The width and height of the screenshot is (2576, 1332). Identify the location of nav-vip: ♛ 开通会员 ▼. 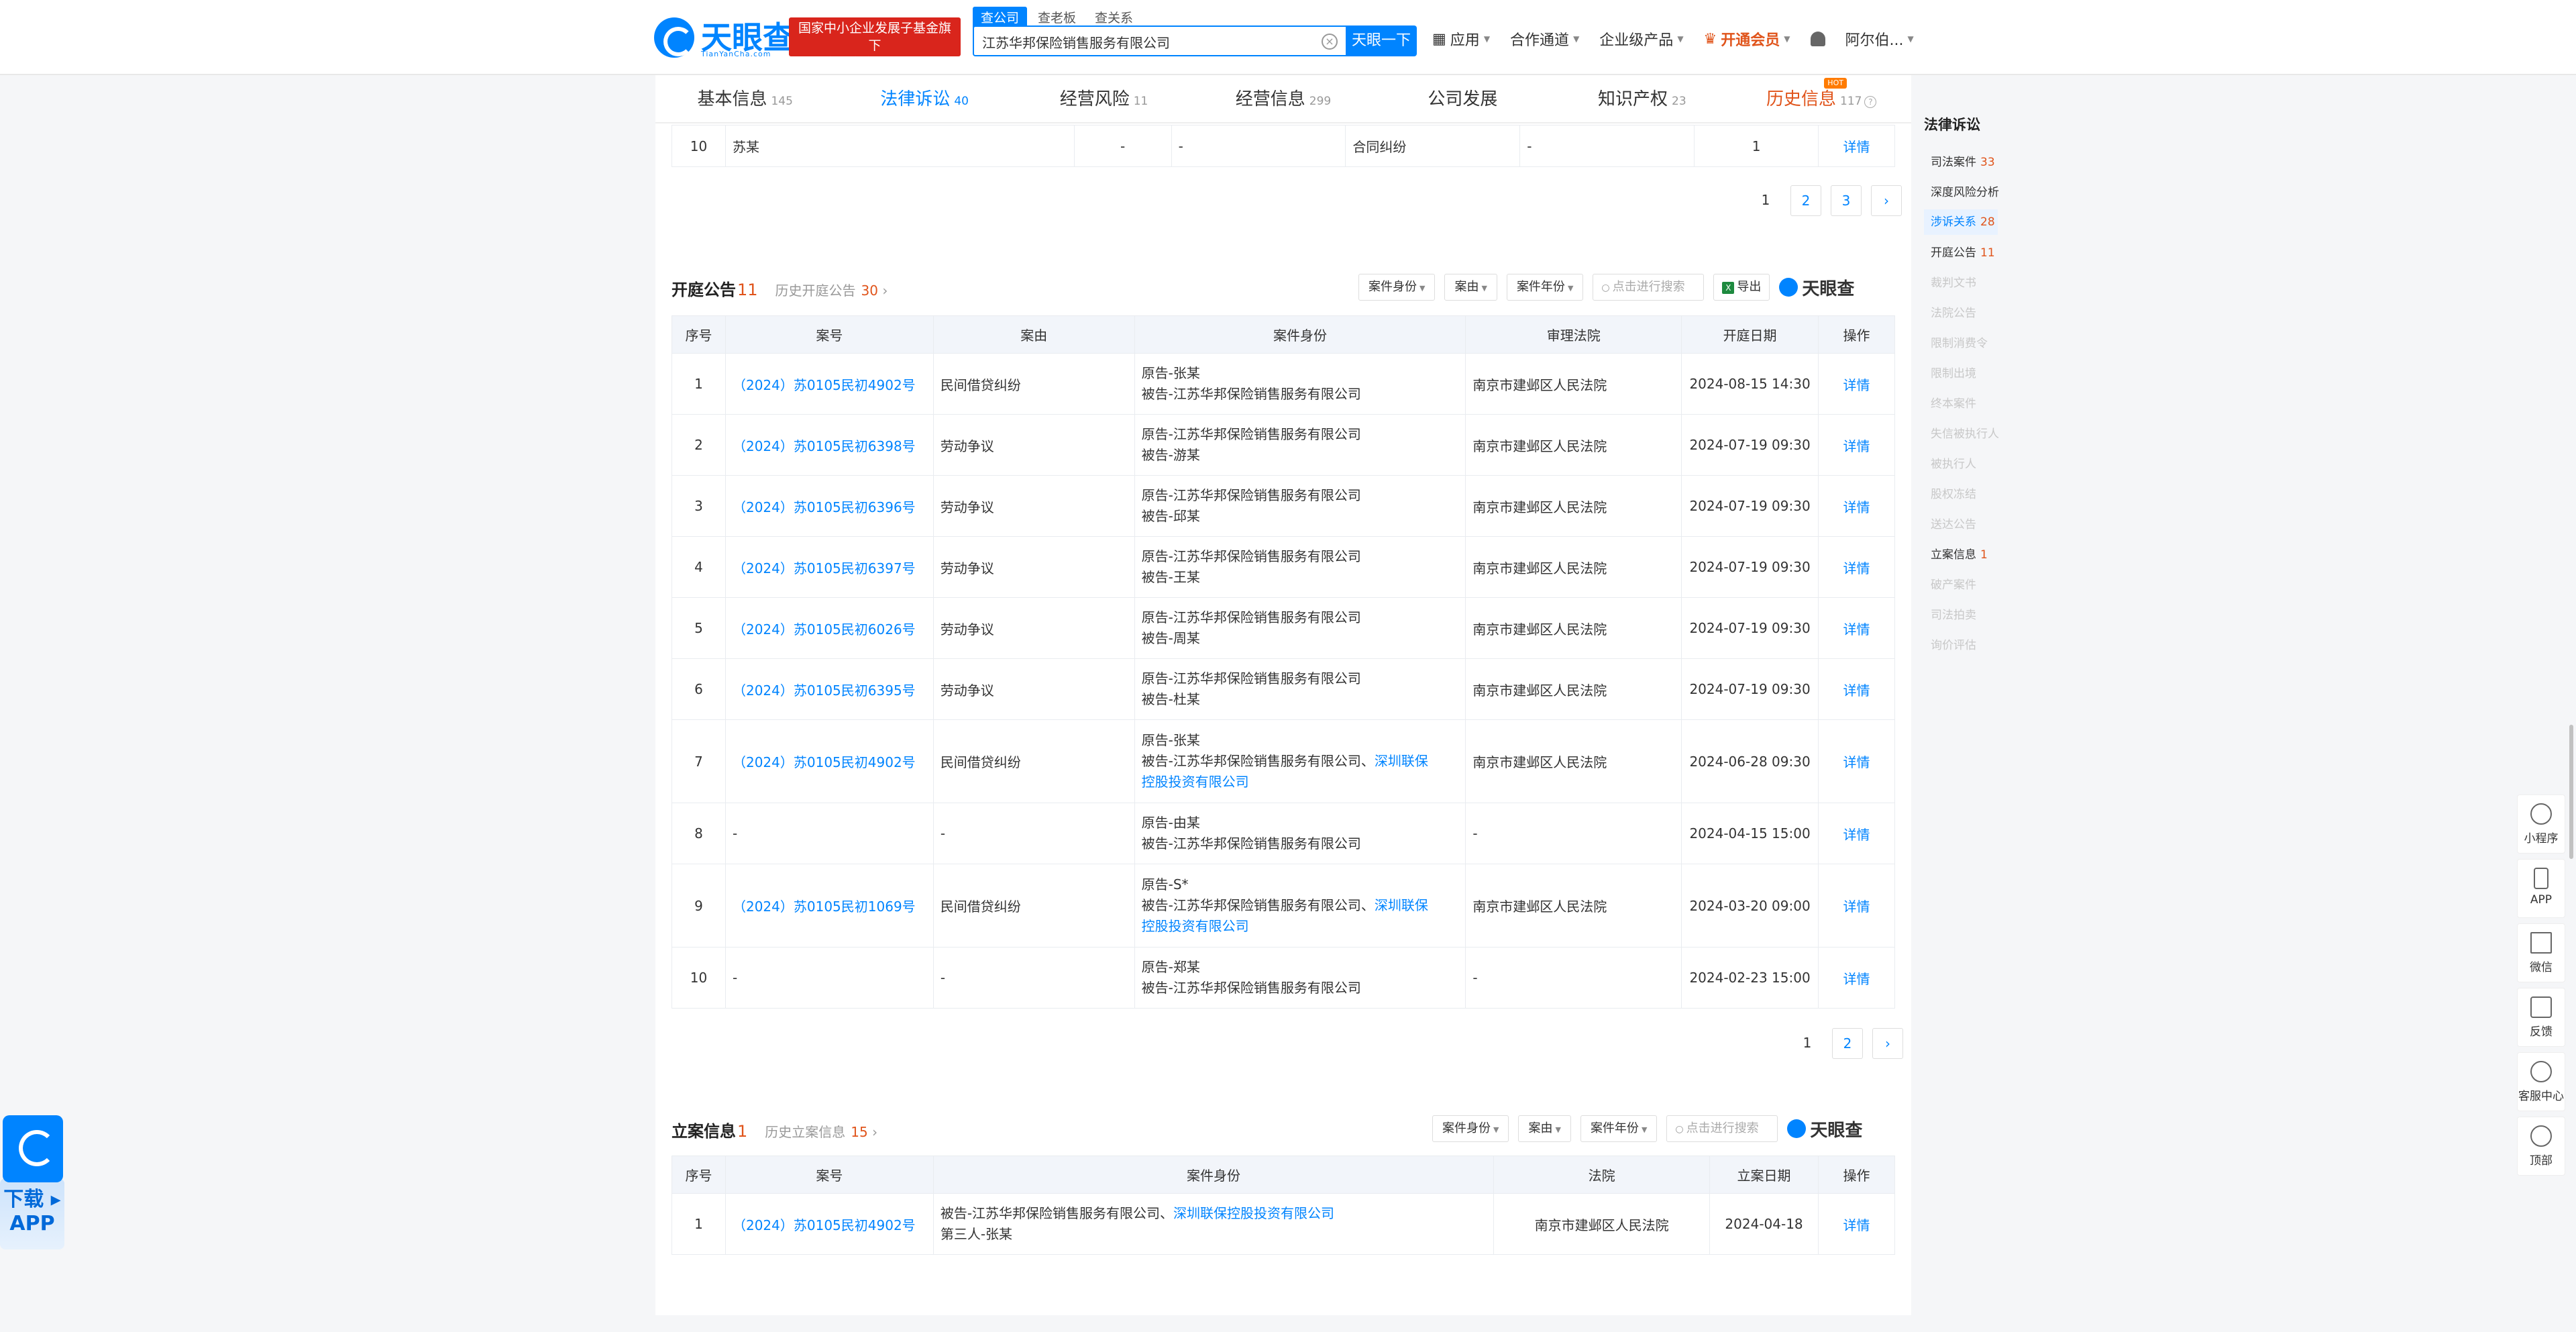
(1747, 39).